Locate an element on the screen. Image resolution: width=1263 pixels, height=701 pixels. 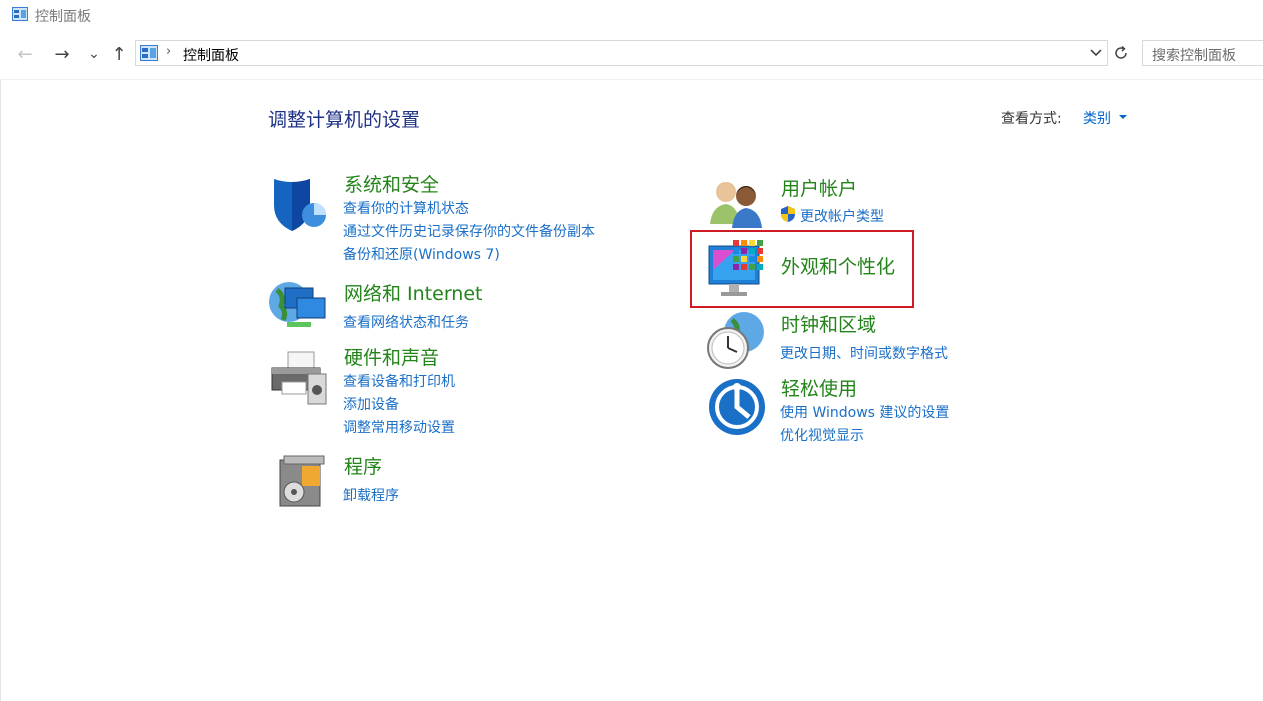
breadcrumb-control-panel: 控制面板 is located at coordinates (211, 55).